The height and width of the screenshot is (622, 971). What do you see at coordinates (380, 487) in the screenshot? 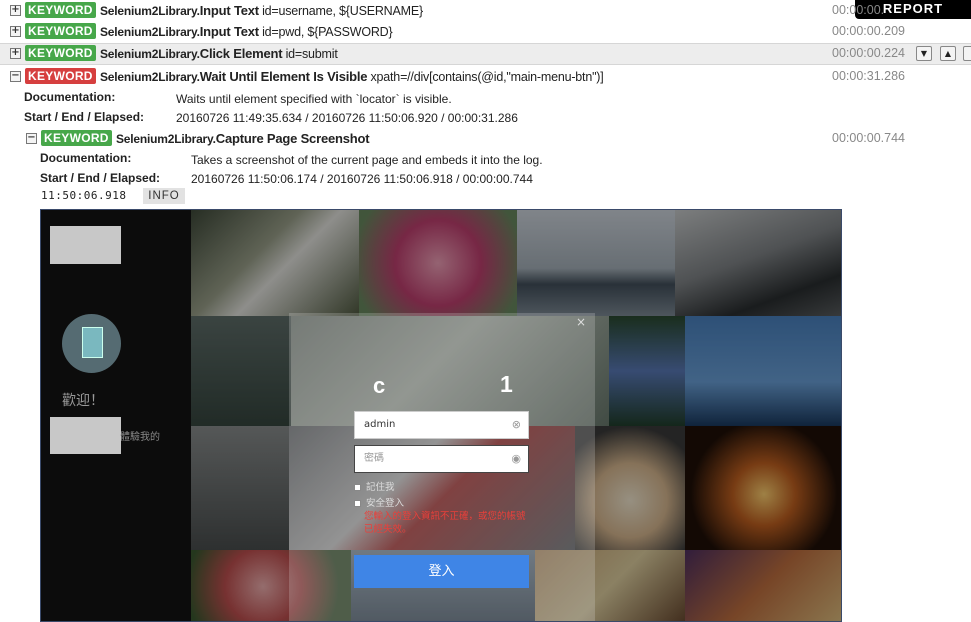
I see `remember-label: 記住我` at bounding box center [380, 487].